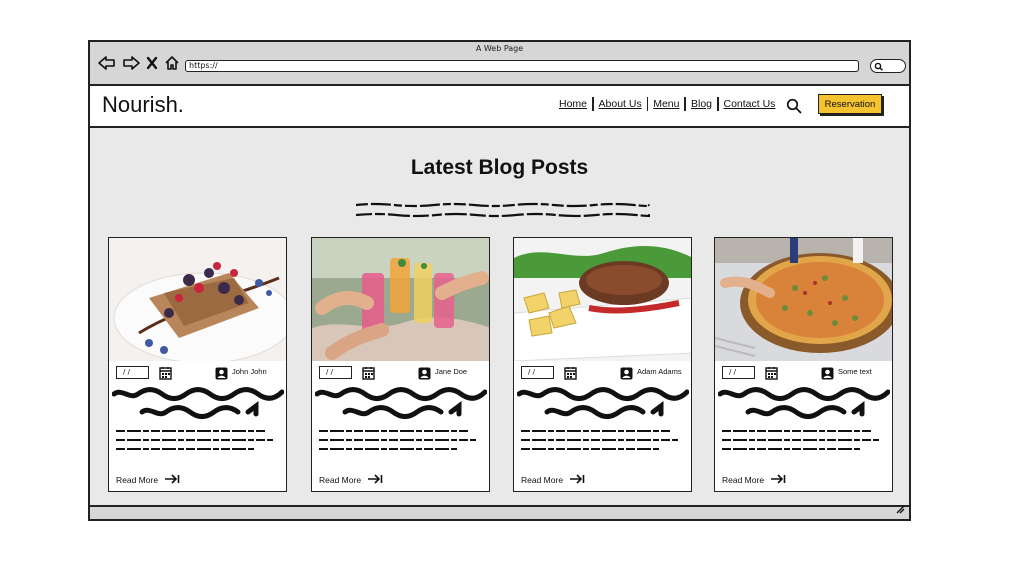  Describe the element at coordinates (400, 364) in the screenshot. I see `blog-card: / / Jane Doe Read More` at that location.